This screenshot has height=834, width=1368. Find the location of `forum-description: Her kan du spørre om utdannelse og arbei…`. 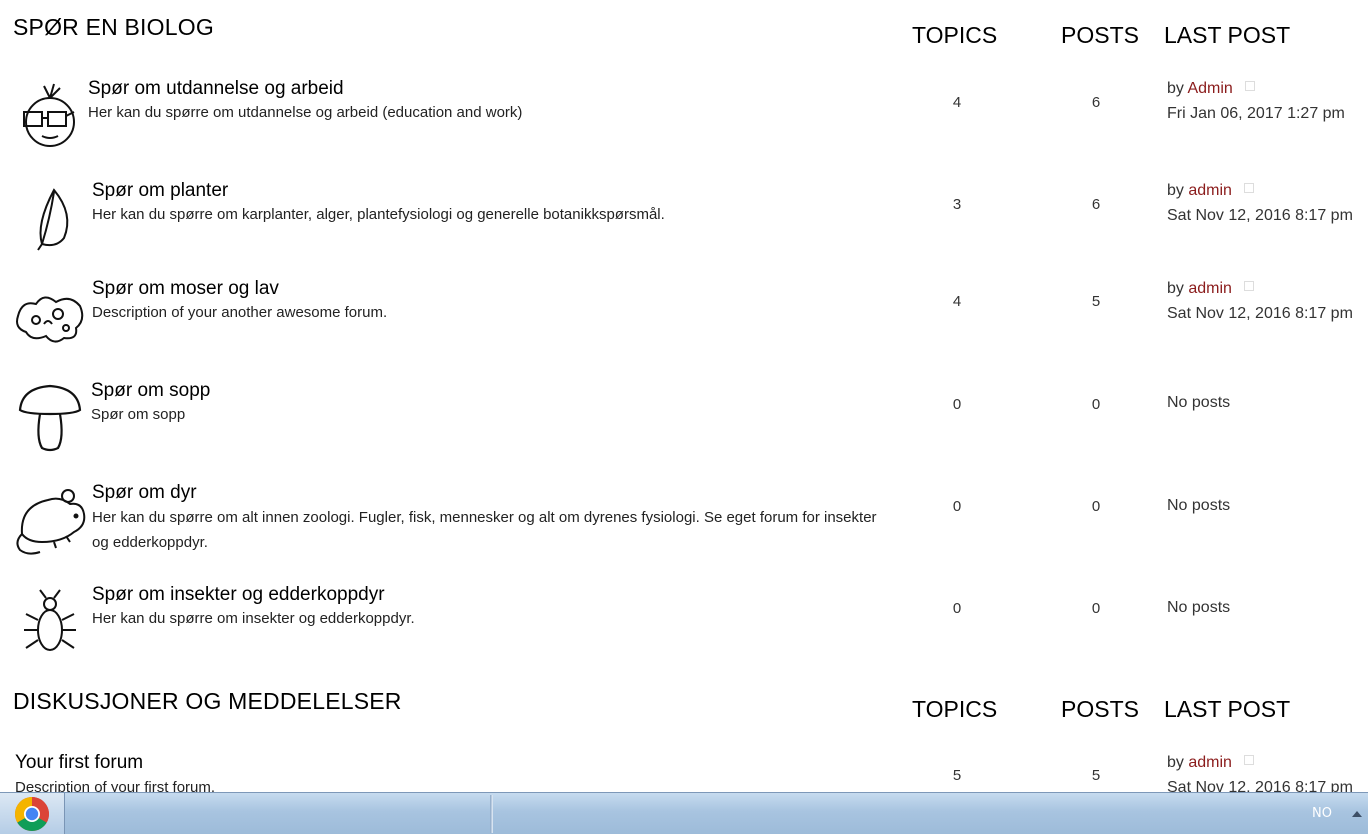

forum-description: Her kan du spørre om utdannelse og arbei… is located at coordinates (305, 112).